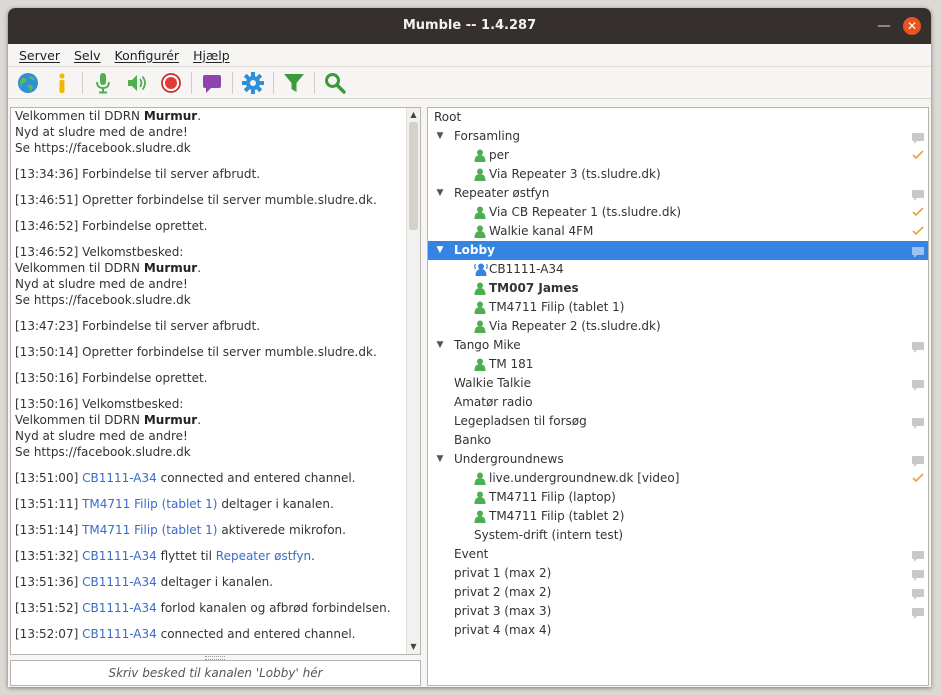 This screenshot has height=695, width=941. I want to click on channel-name: Legepladsen til forsøg, so click(520, 421).